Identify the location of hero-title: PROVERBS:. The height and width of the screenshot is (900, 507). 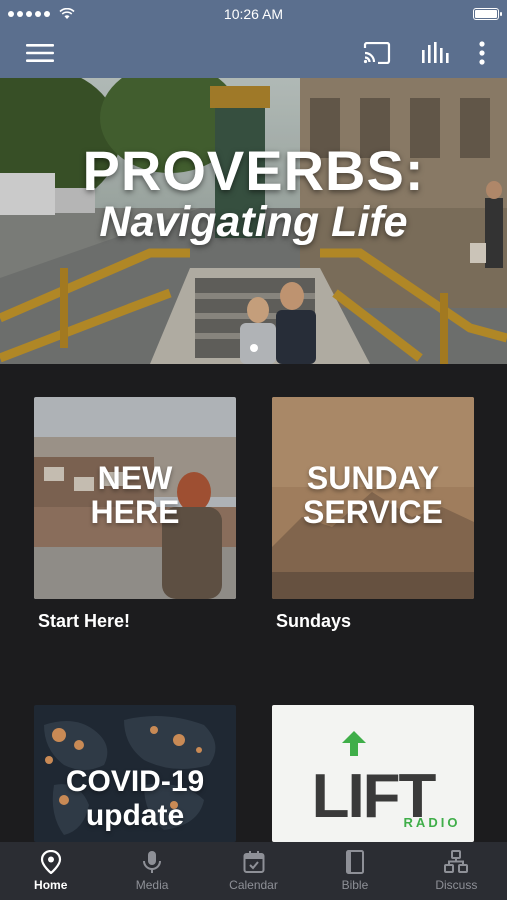
(253, 170).